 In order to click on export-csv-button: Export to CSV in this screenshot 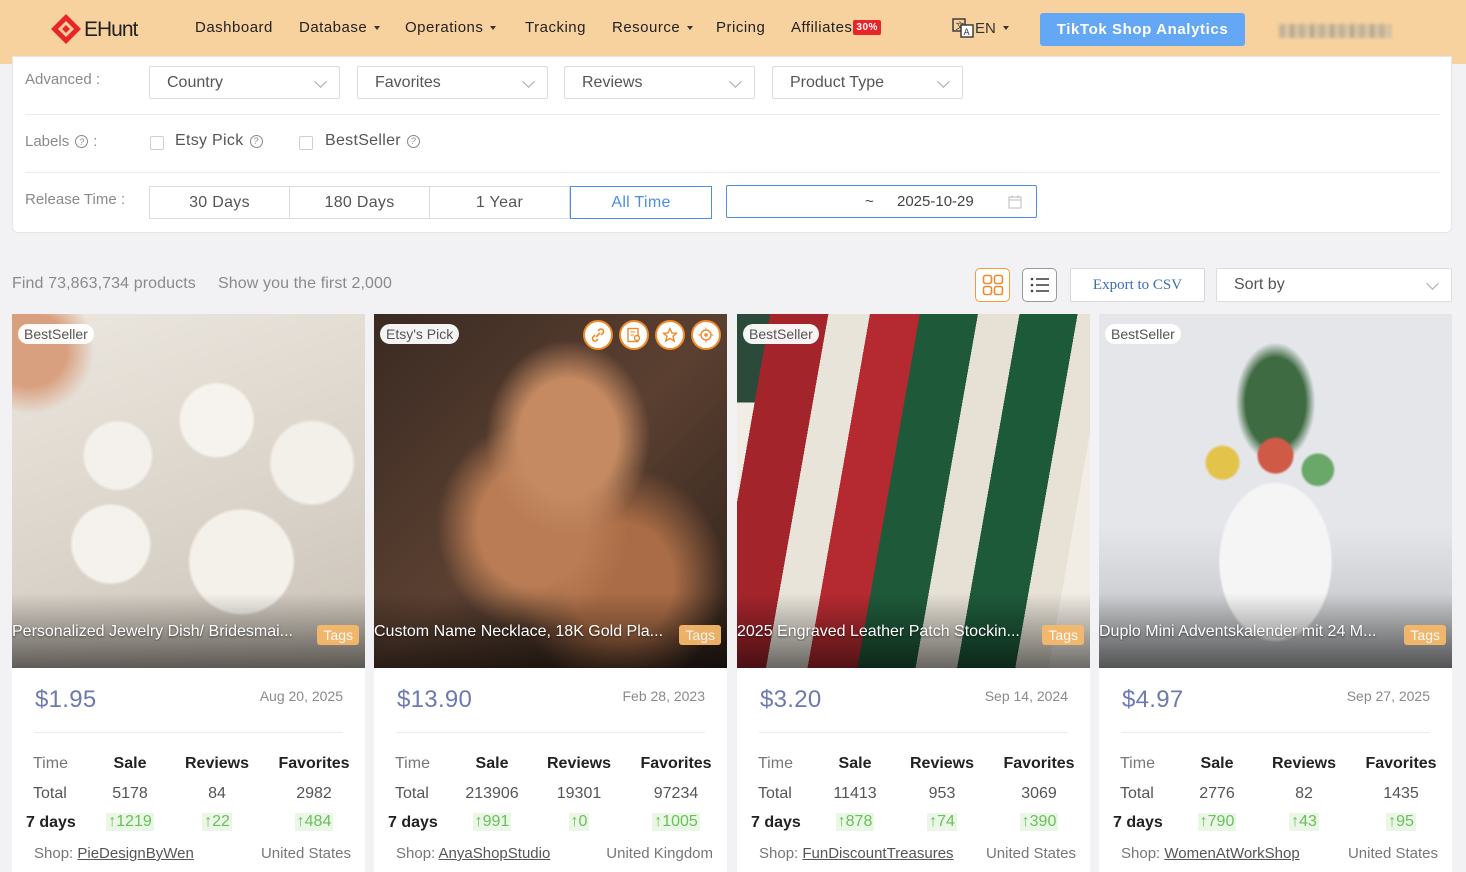, I will do `click(1137, 285)`.